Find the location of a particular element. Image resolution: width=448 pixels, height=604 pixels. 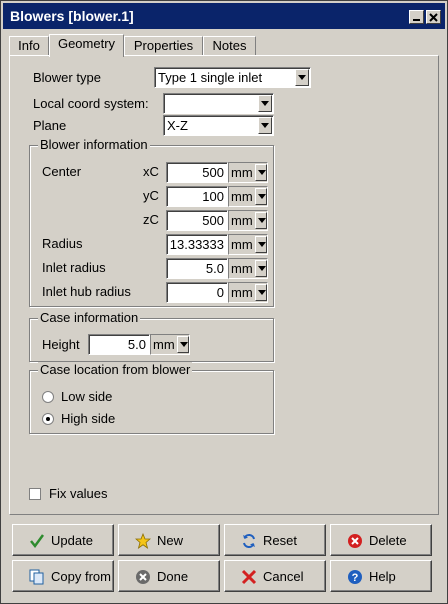

case-information-title: Case information is located at coordinates (89, 317).